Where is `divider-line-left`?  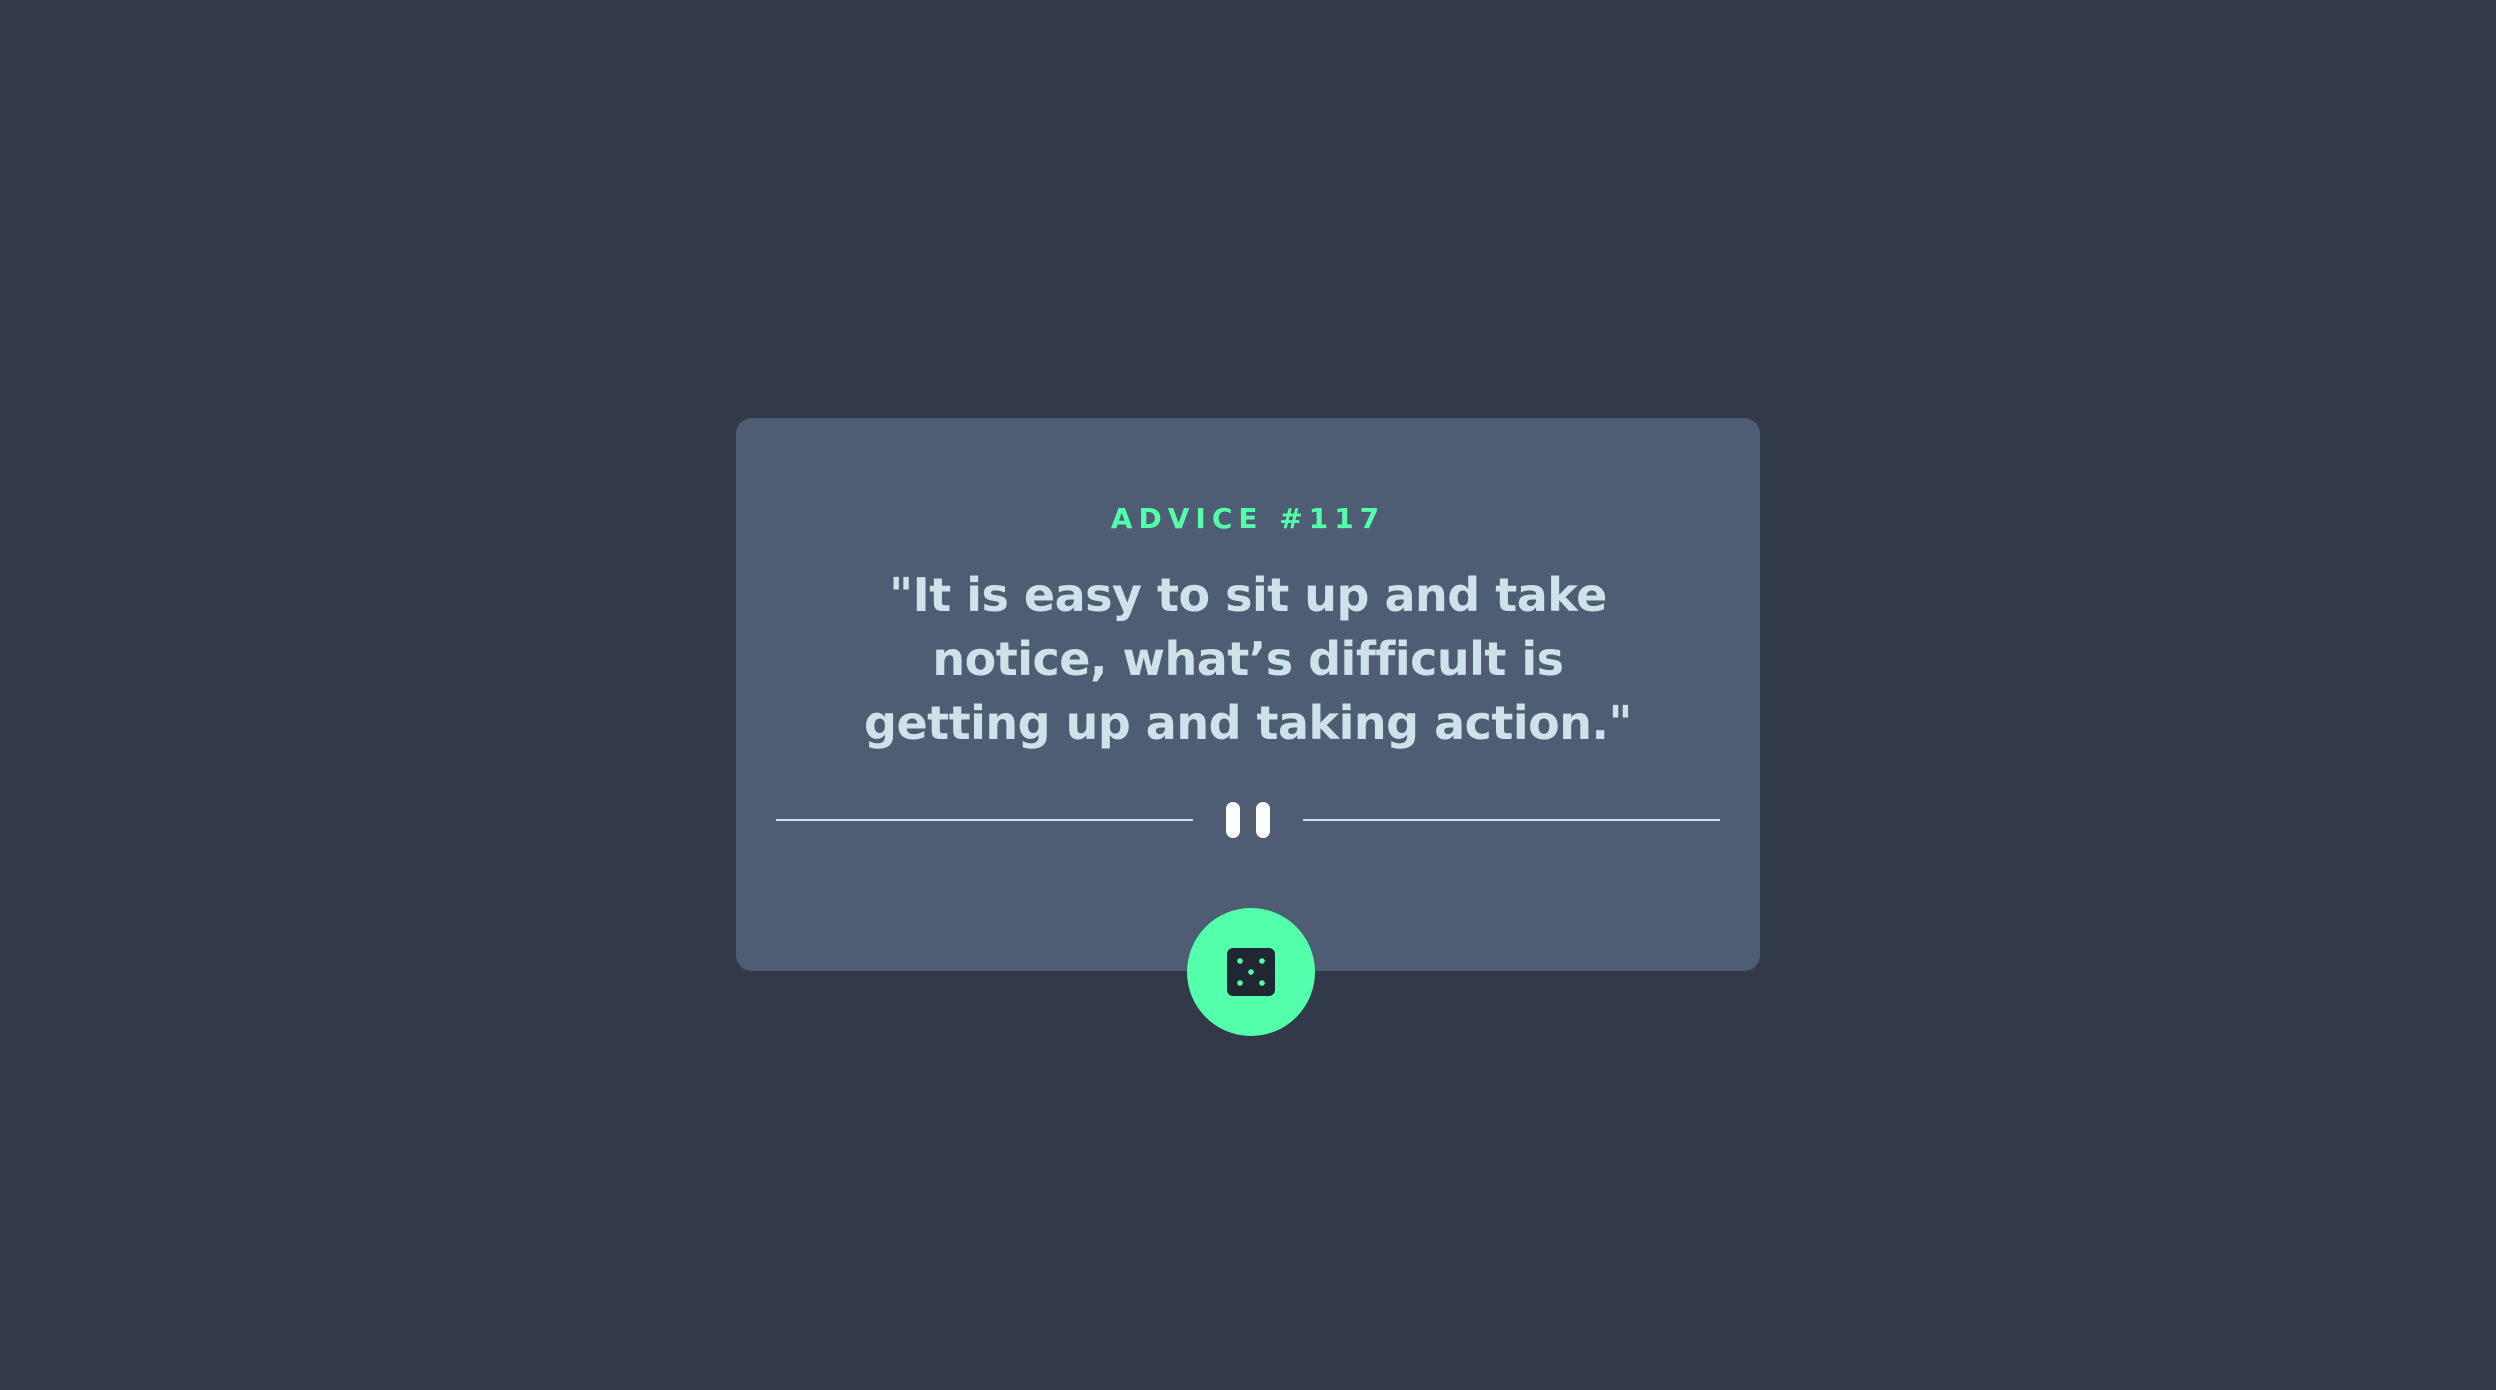 divider-line-left is located at coordinates (984, 820).